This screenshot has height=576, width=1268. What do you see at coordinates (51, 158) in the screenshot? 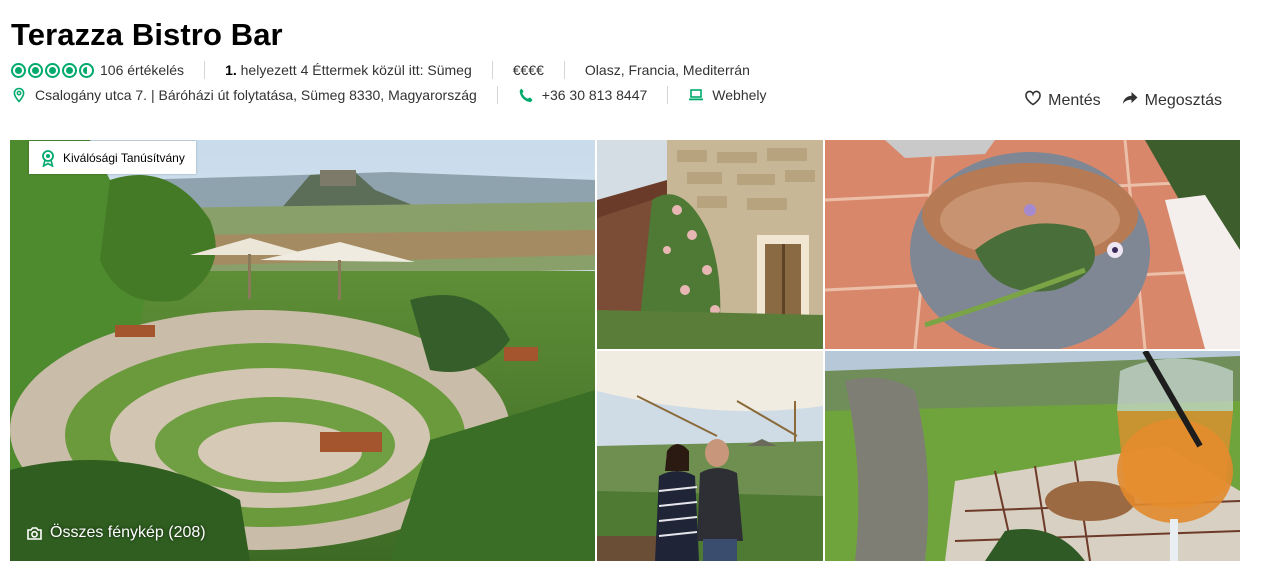
I see `award-ribbon-icon` at bounding box center [51, 158].